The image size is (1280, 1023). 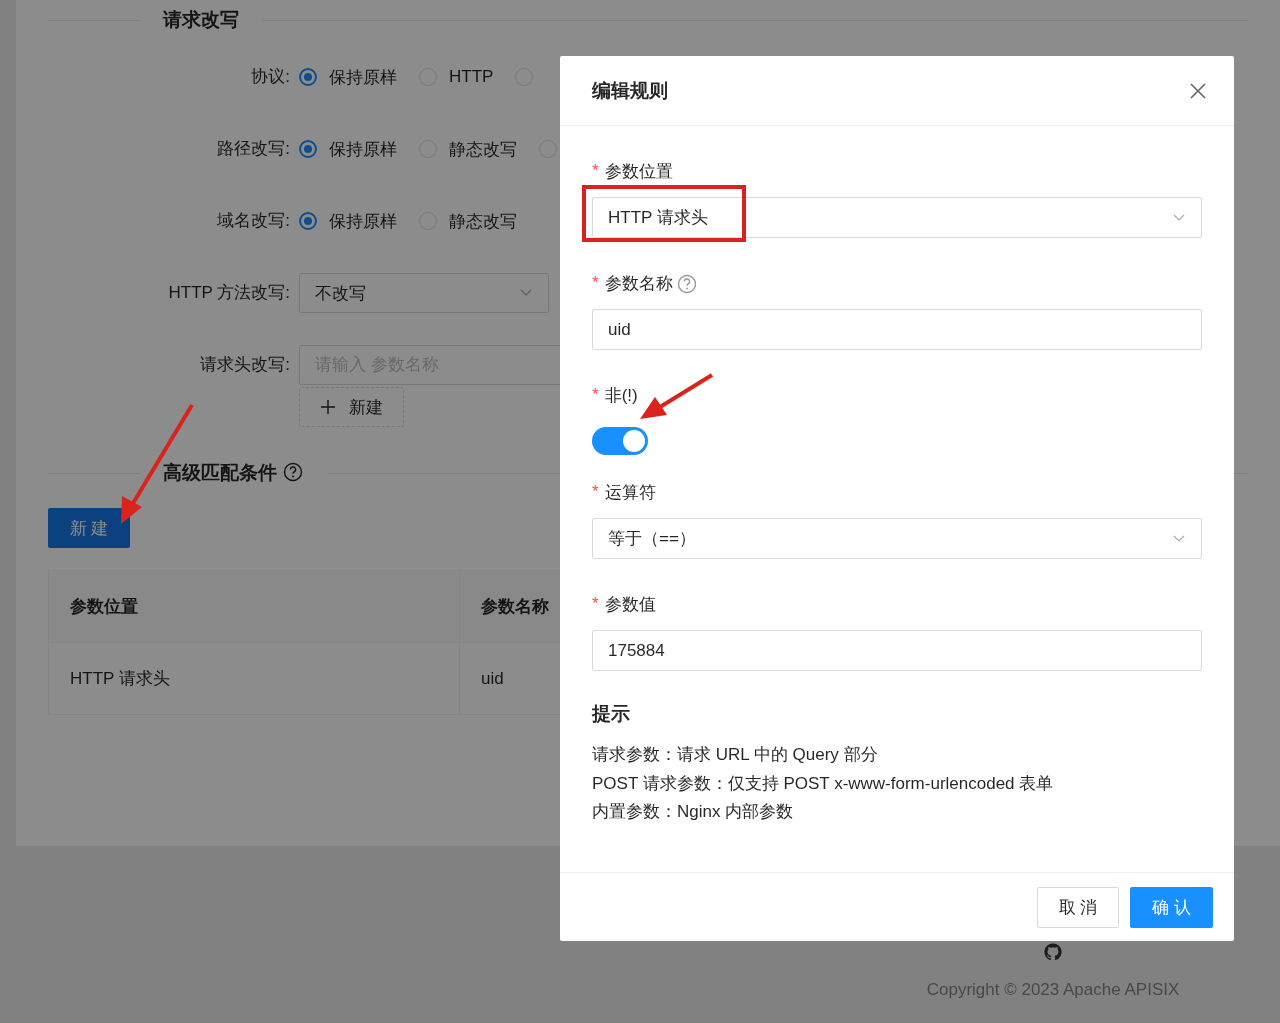 What do you see at coordinates (351, 407) in the screenshot?
I see `add-button: 新建` at bounding box center [351, 407].